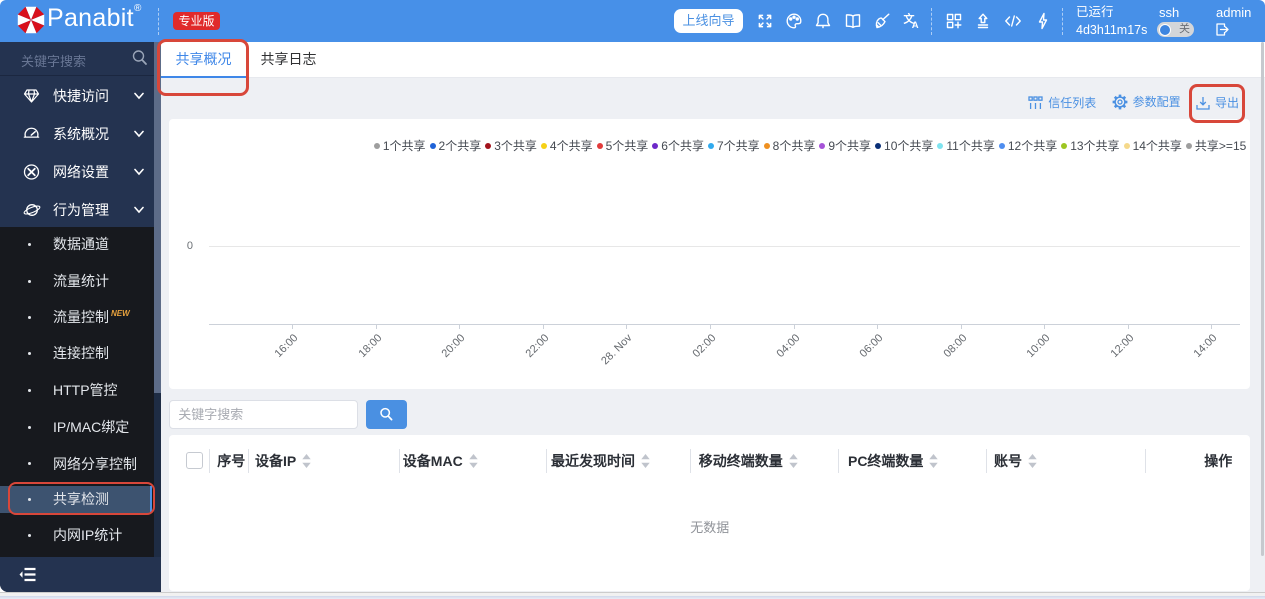 The height and width of the screenshot is (599, 1265). I want to click on svg-text: A, so click(915, 25).